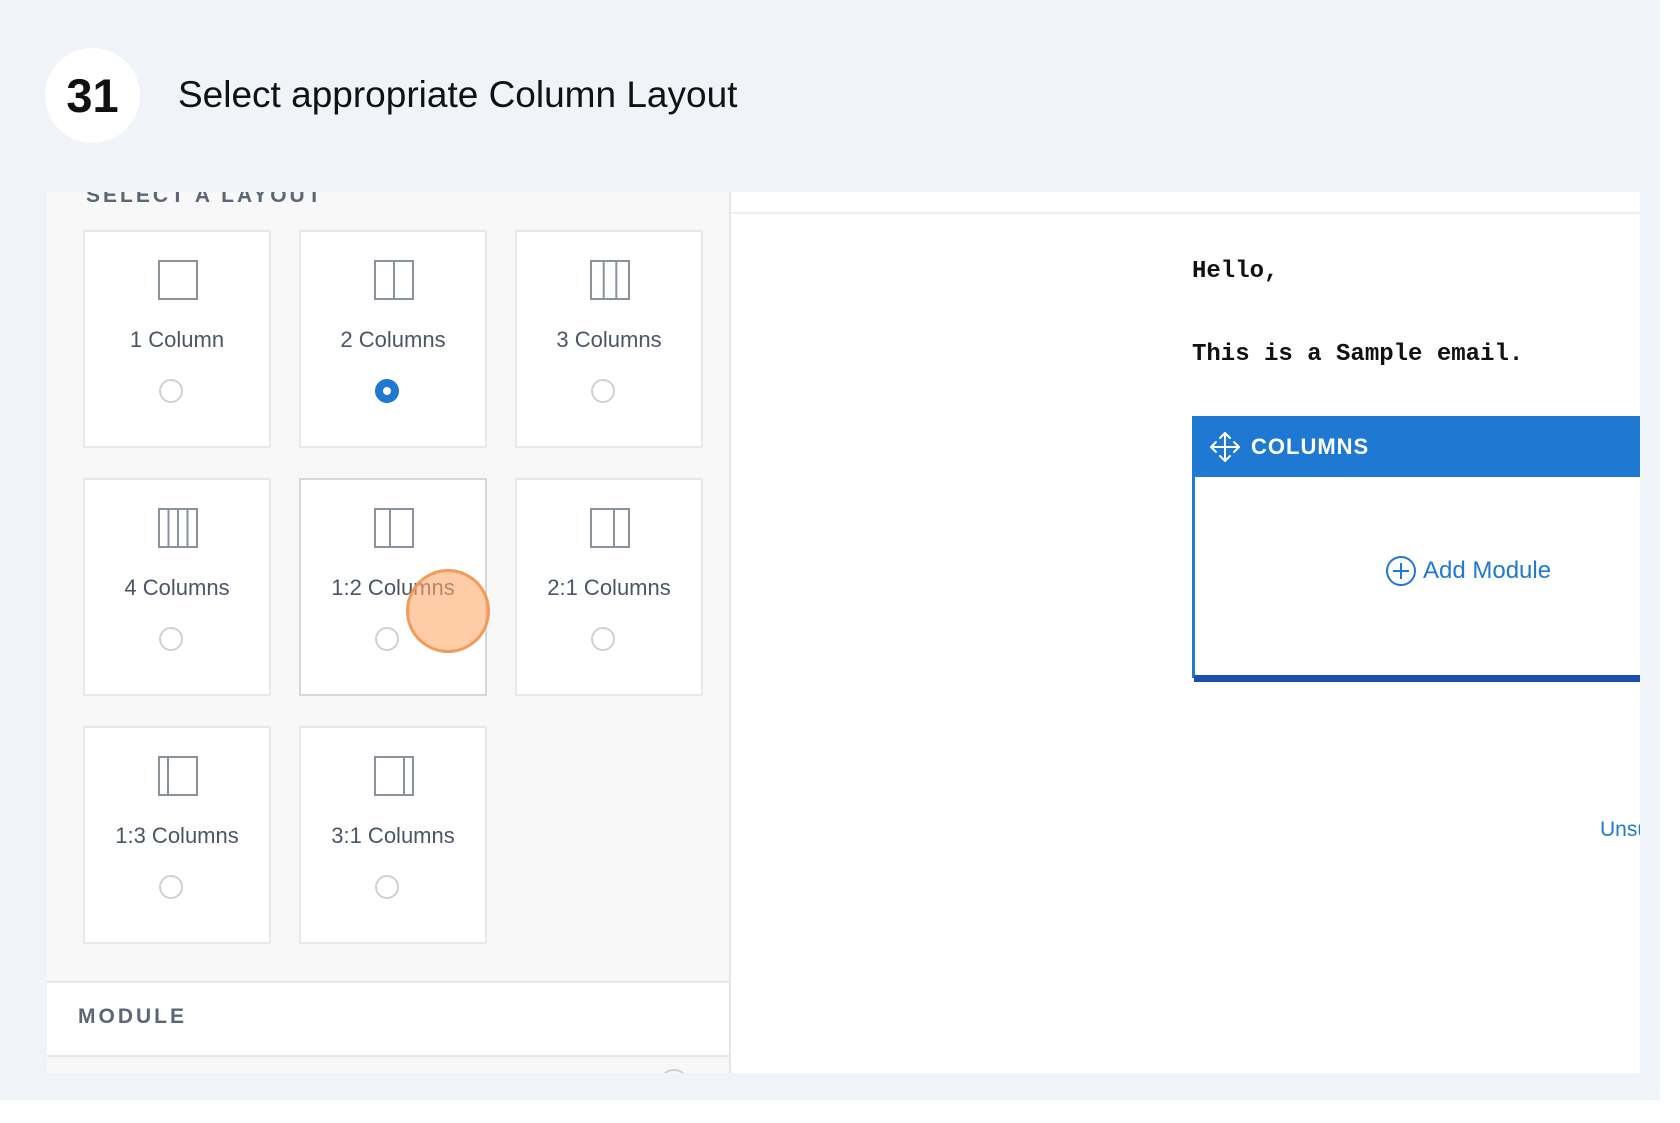 The height and width of the screenshot is (1123, 1680). I want to click on layout-option-2-columns: 2 Columns, so click(393, 339).